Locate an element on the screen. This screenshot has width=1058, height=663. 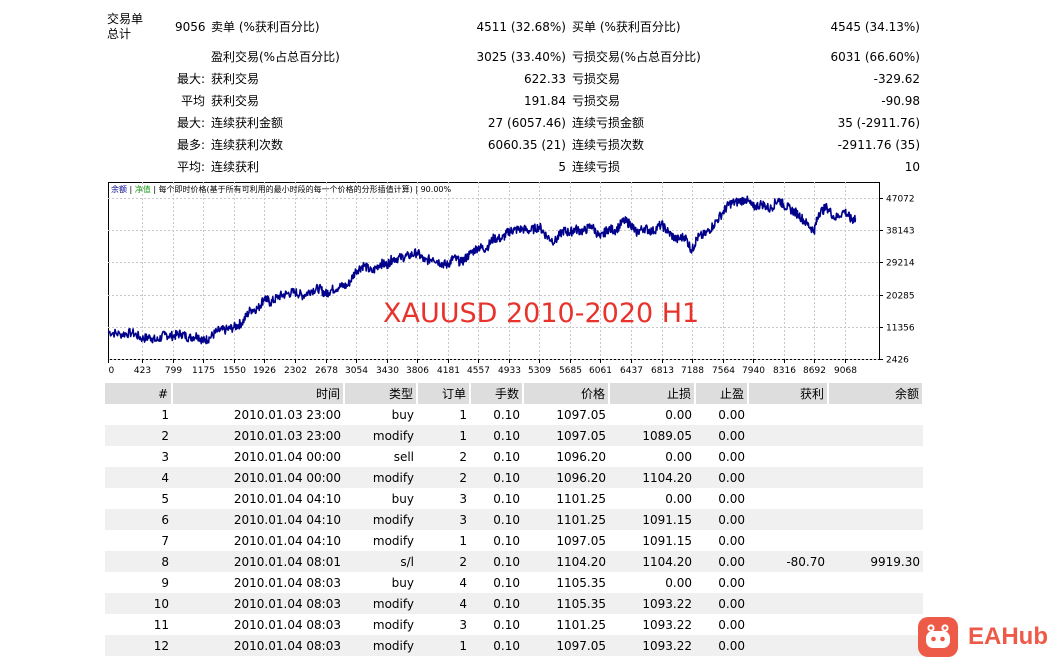
column-header: 余额 is located at coordinates (876, 393).